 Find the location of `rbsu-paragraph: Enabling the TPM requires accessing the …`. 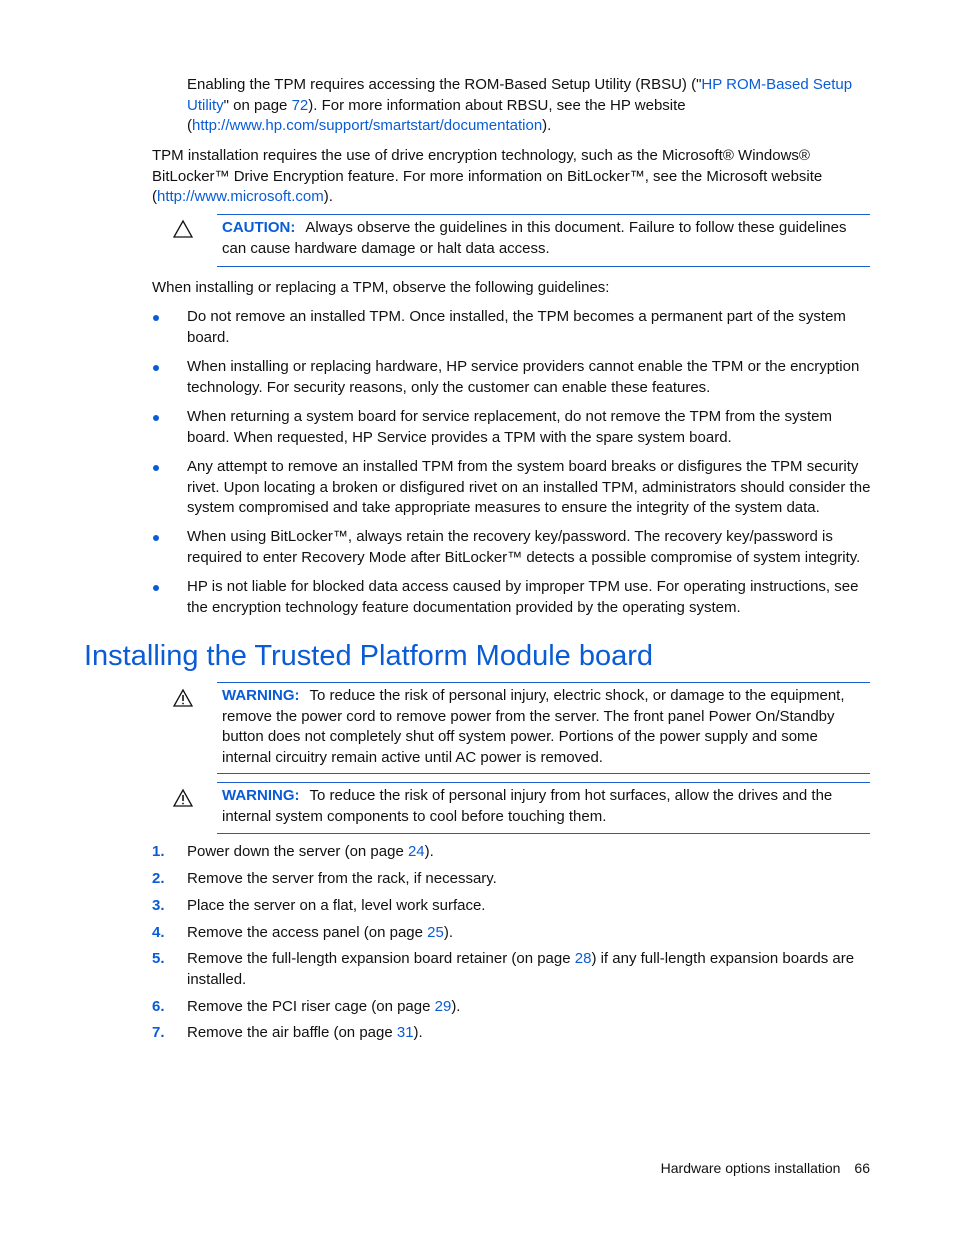

rbsu-paragraph: Enabling the TPM requires accessing the … is located at coordinates (520, 105).